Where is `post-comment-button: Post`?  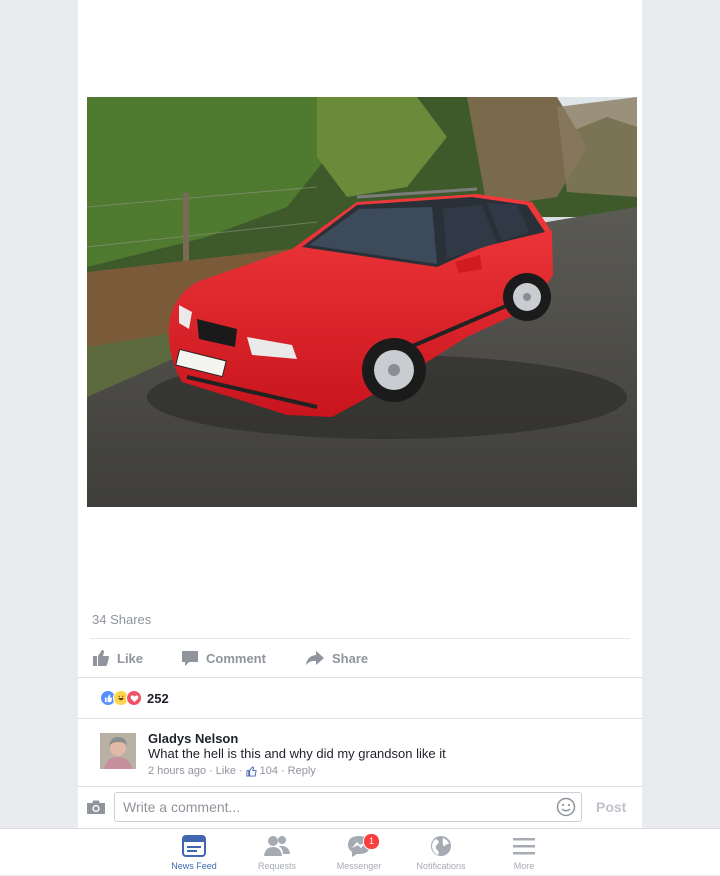 post-comment-button: Post is located at coordinates (611, 807).